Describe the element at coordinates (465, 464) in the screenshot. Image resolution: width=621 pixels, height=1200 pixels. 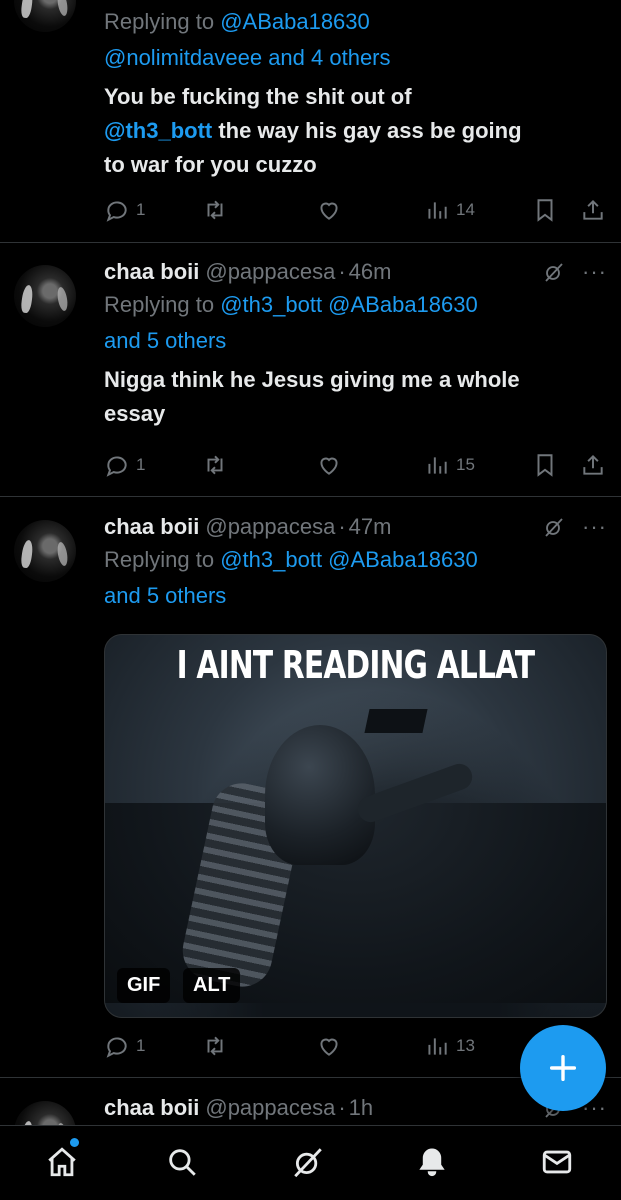
I see `views-count: 15` at that location.